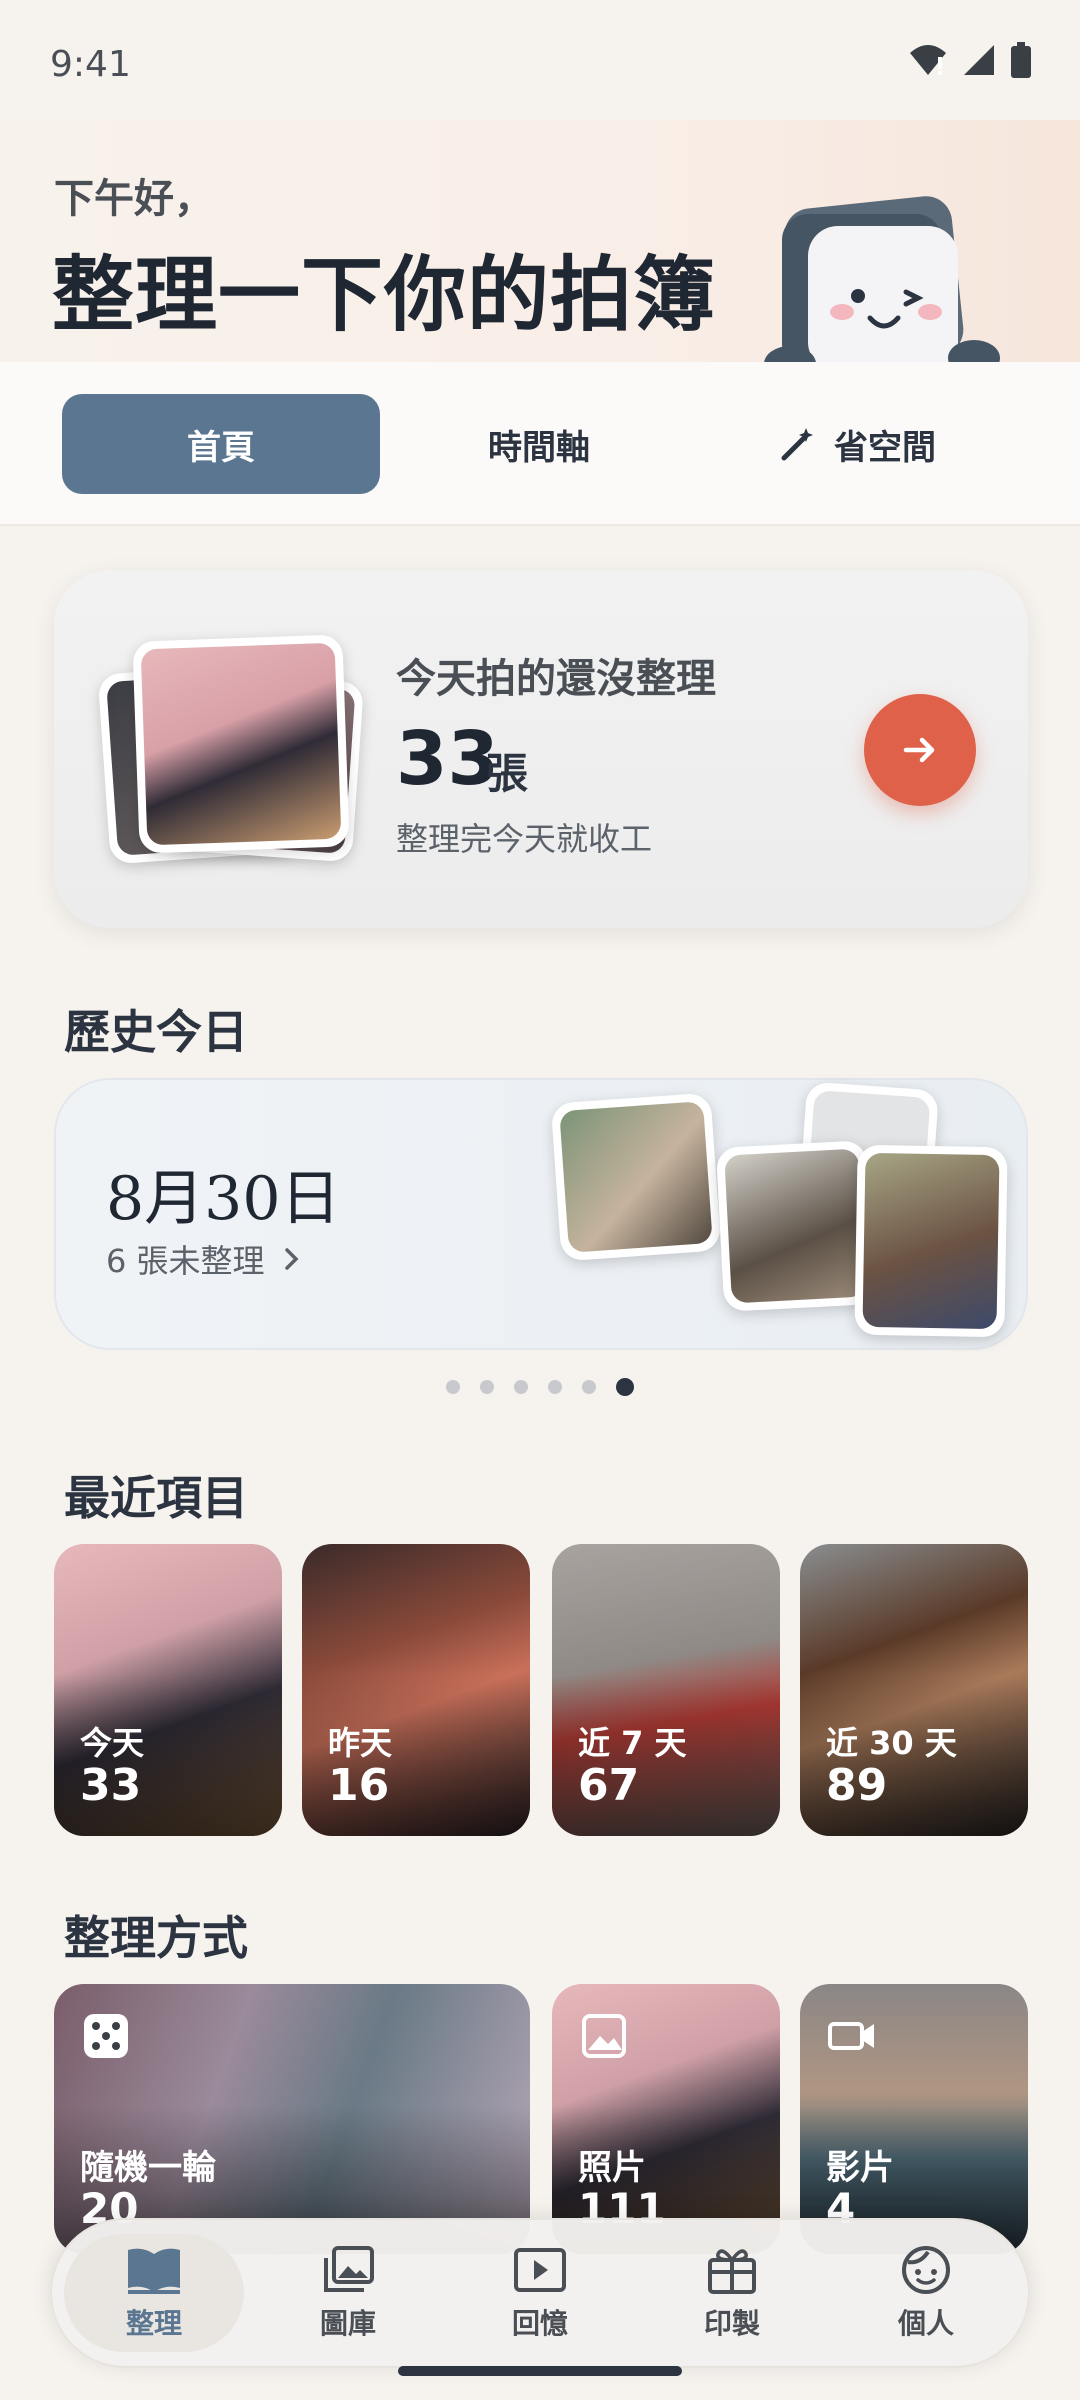 Image resolution: width=1080 pixels, height=2400 pixels. What do you see at coordinates (148, 2168) in the screenshot?
I see `organize-label: 隨機一輪` at bounding box center [148, 2168].